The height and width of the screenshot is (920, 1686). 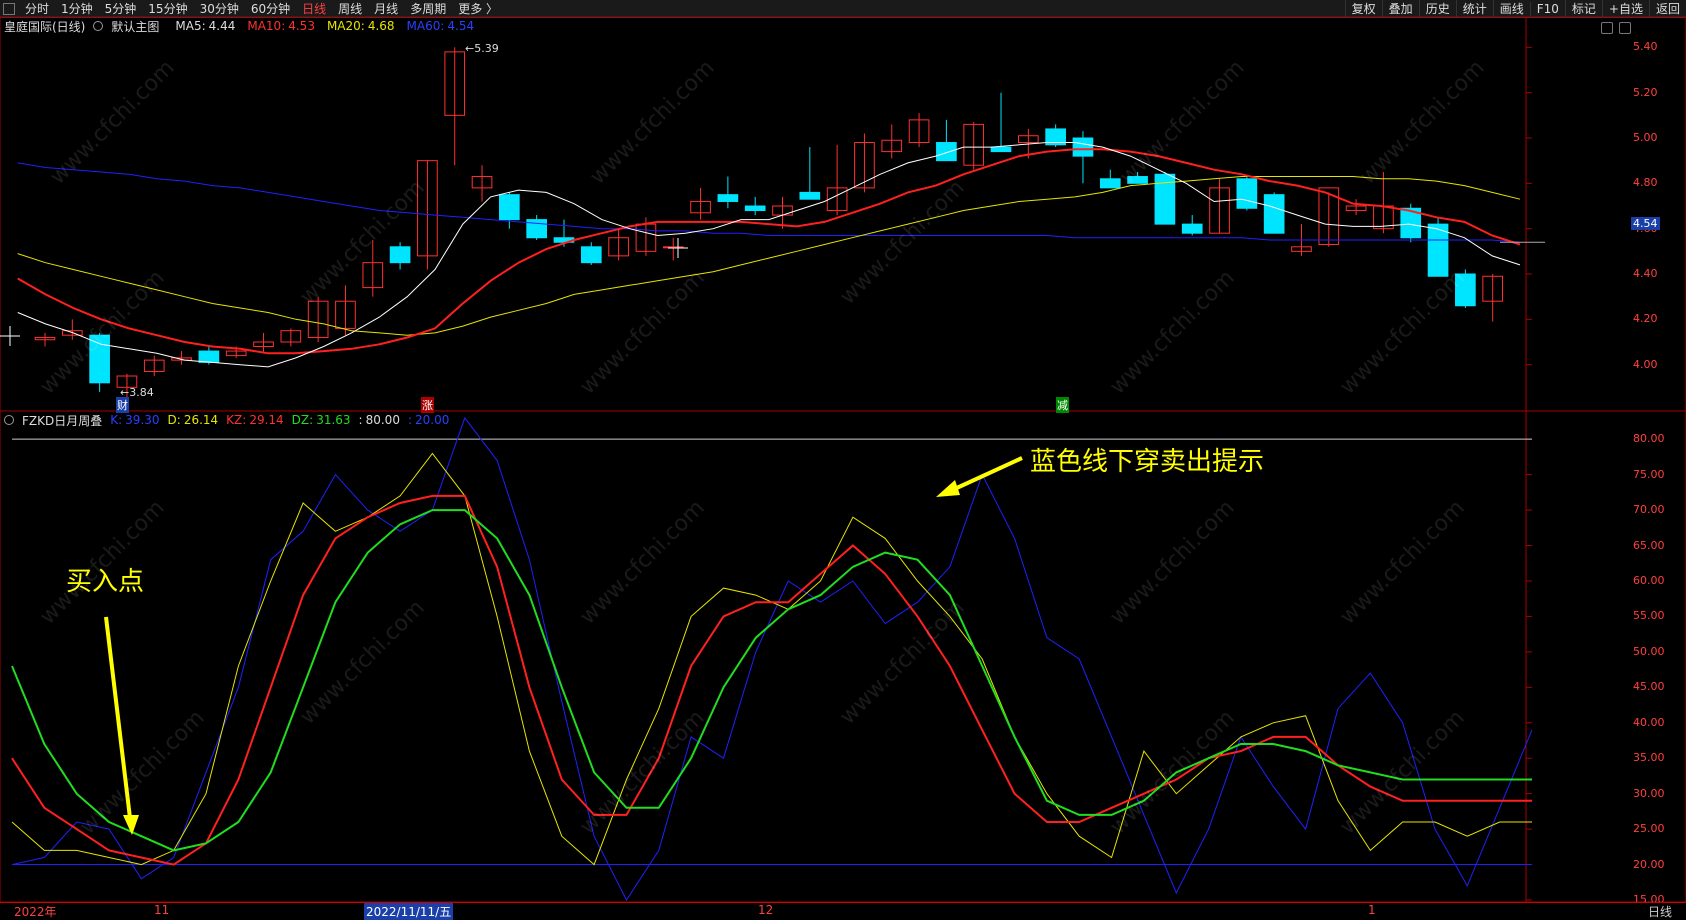 I want to click on sell-arrow-line, so click(x=985, y=475).